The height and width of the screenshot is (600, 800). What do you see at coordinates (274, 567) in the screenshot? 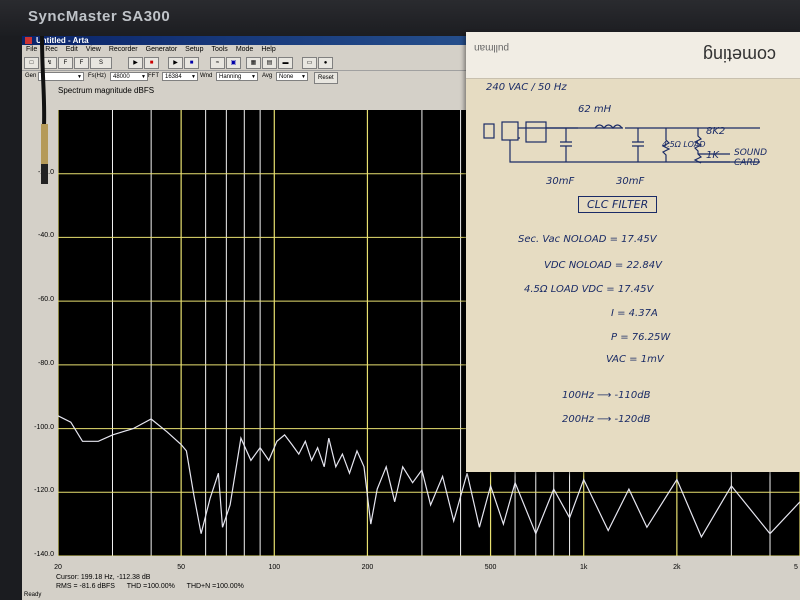
I see `x-tick-label: 100` at bounding box center [274, 567].